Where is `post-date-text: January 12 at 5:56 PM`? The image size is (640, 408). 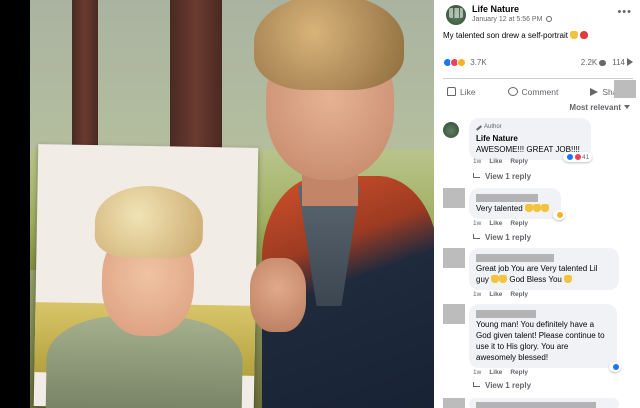
post-date-text: January 12 at 5:56 PM is located at coordinates (507, 19).